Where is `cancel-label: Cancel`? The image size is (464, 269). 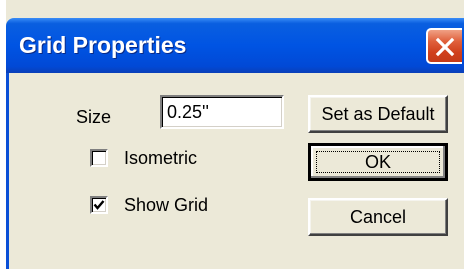
cancel-label: Cancel is located at coordinates (378, 216).